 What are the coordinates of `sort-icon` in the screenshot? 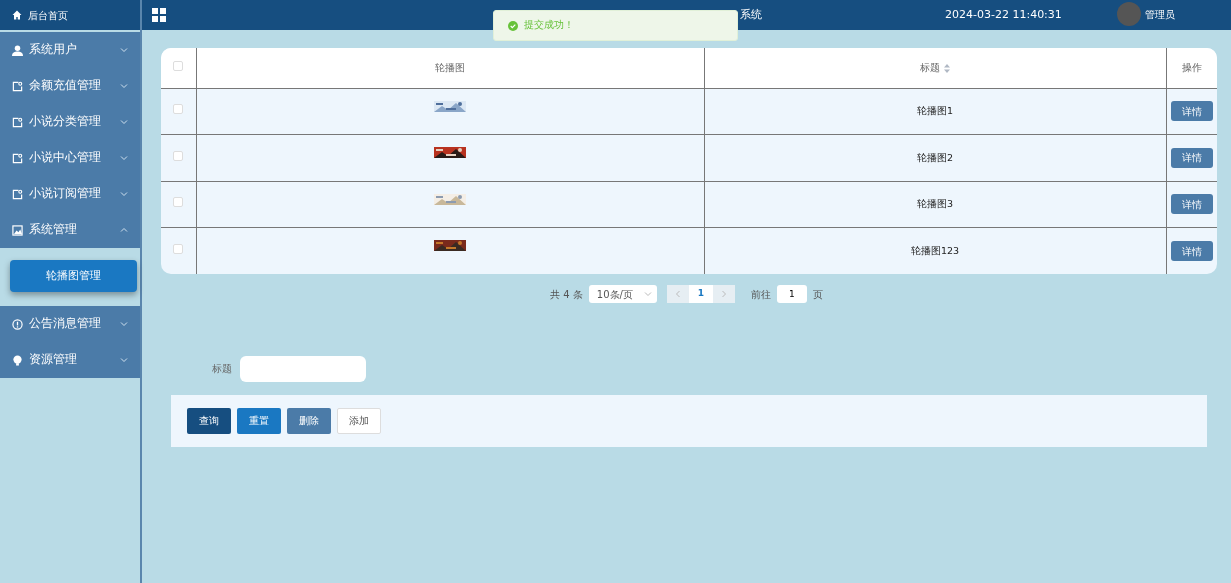 It's located at (947, 68).